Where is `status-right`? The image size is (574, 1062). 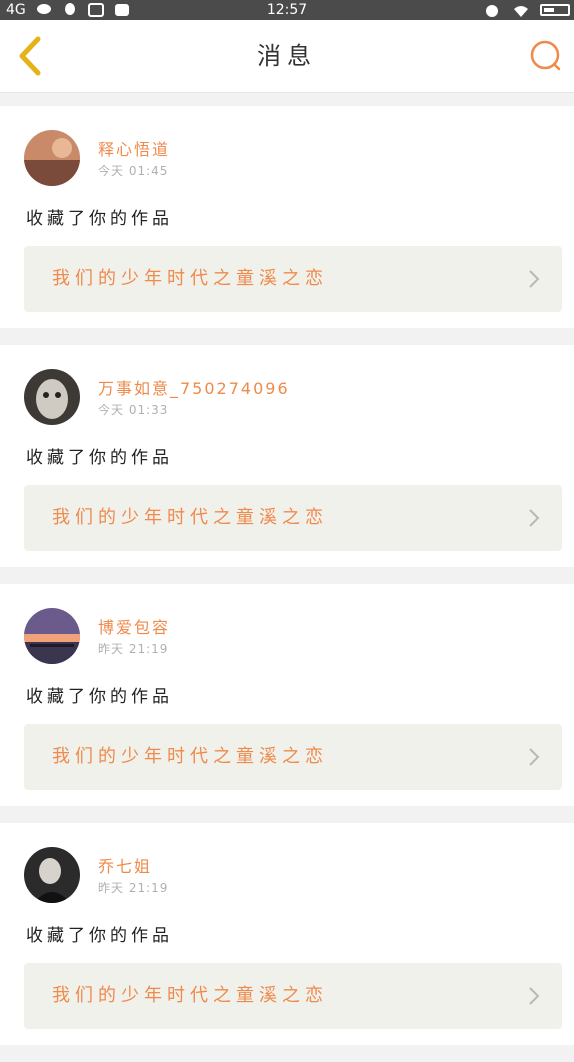
status-right is located at coordinates (527, 10).